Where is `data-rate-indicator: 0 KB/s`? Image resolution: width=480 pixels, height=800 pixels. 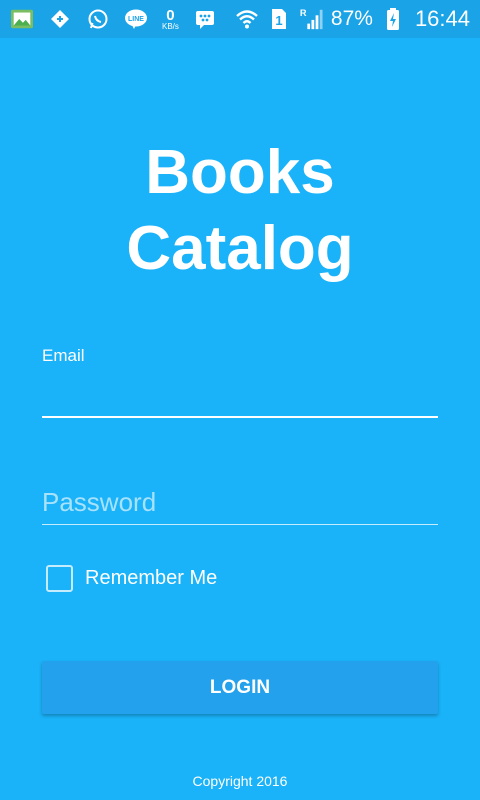
data-rate-indicator: 0 KB/s is located at coordinates (170, 19).